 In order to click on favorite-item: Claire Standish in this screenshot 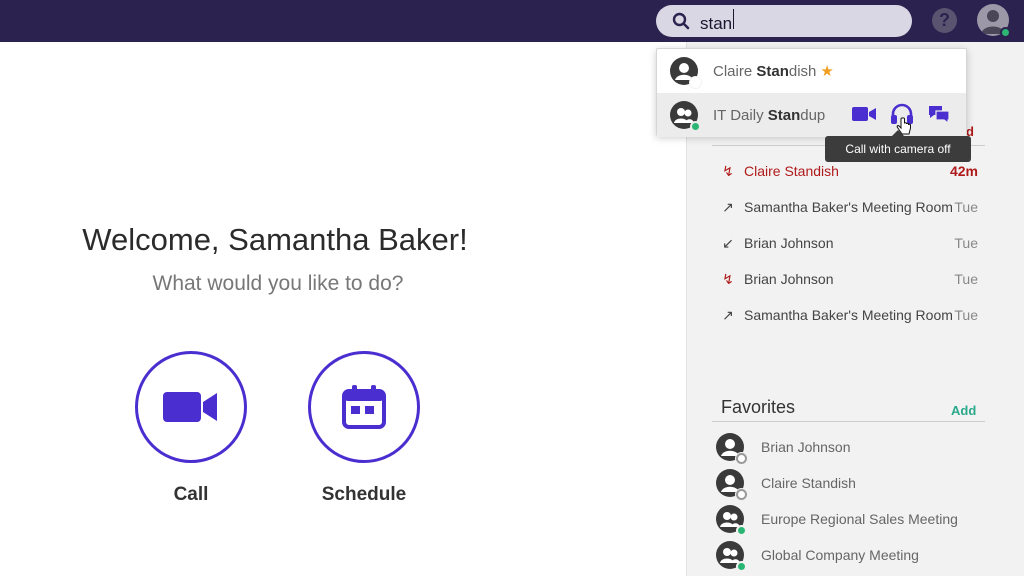, I will do `click(851, 483)`.